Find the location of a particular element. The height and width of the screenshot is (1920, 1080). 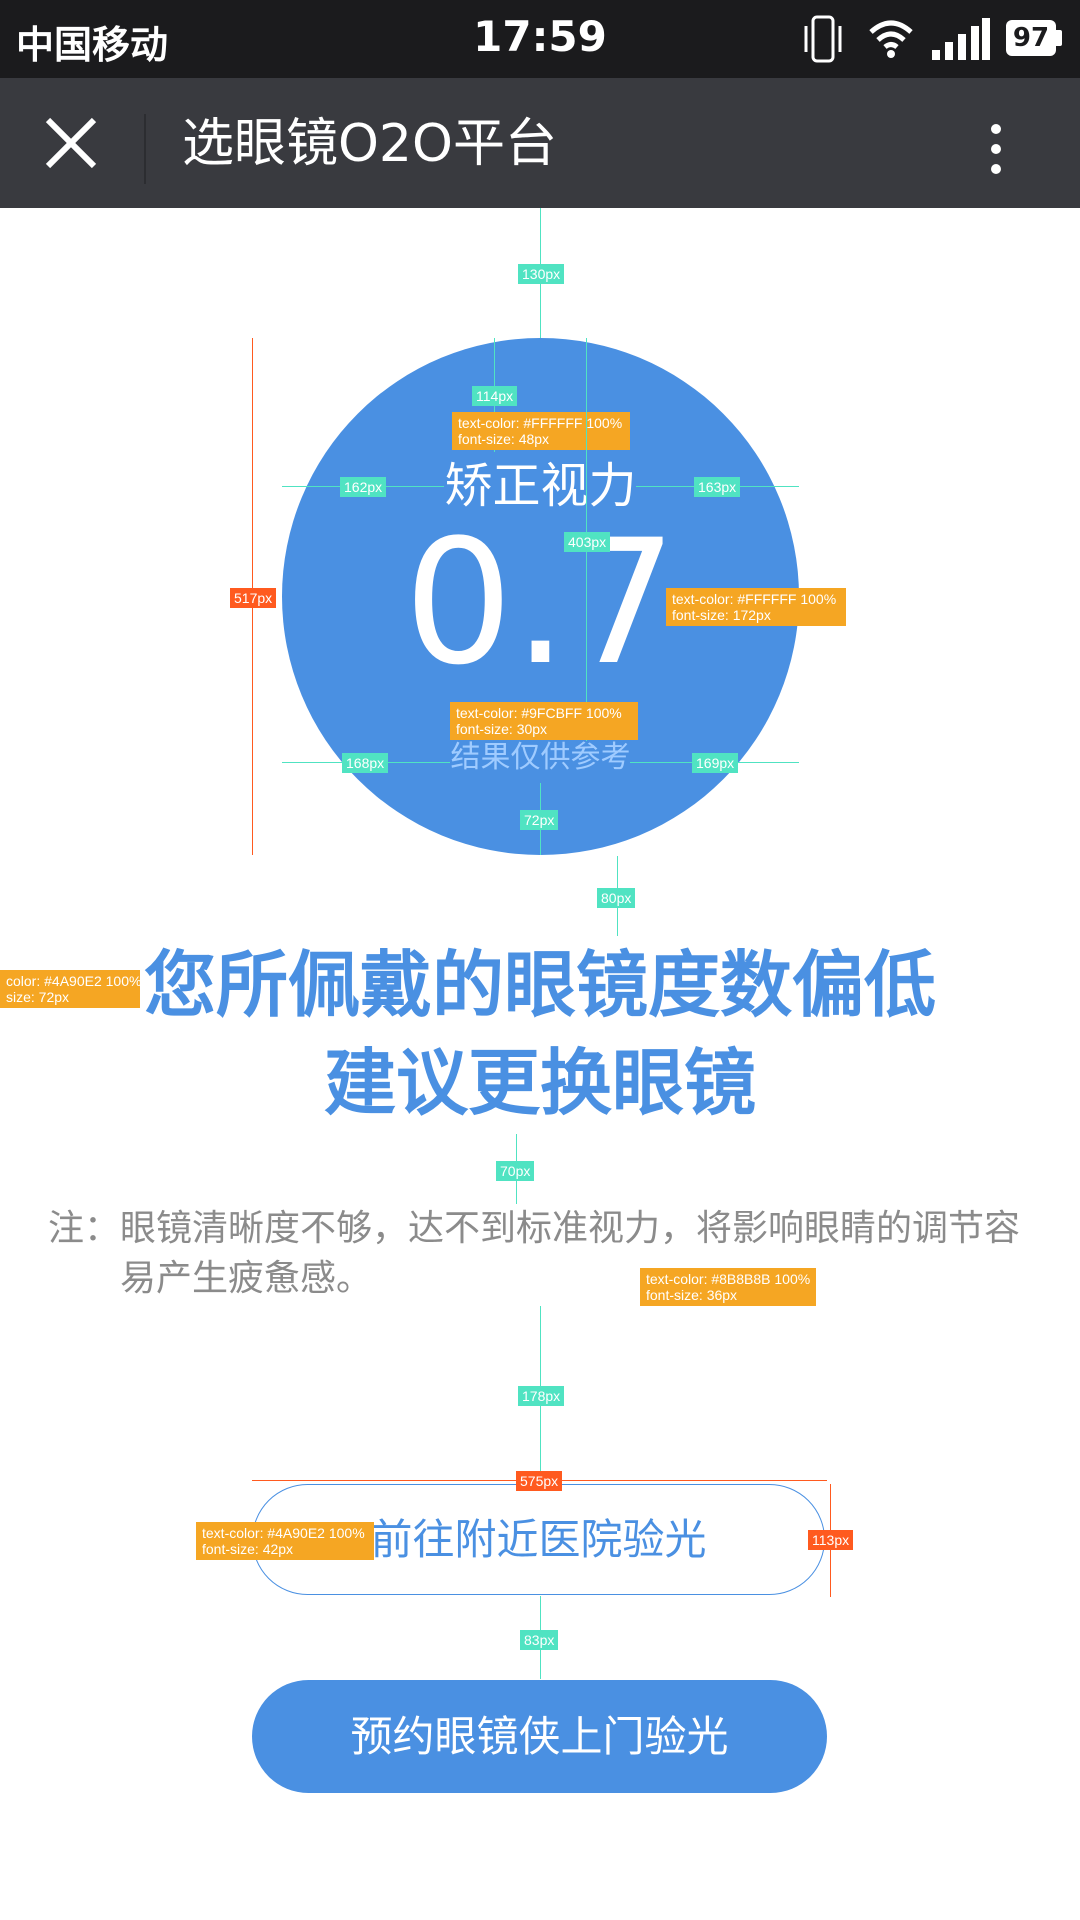

battery-level: 97 is located at coordinates (1031, 38).